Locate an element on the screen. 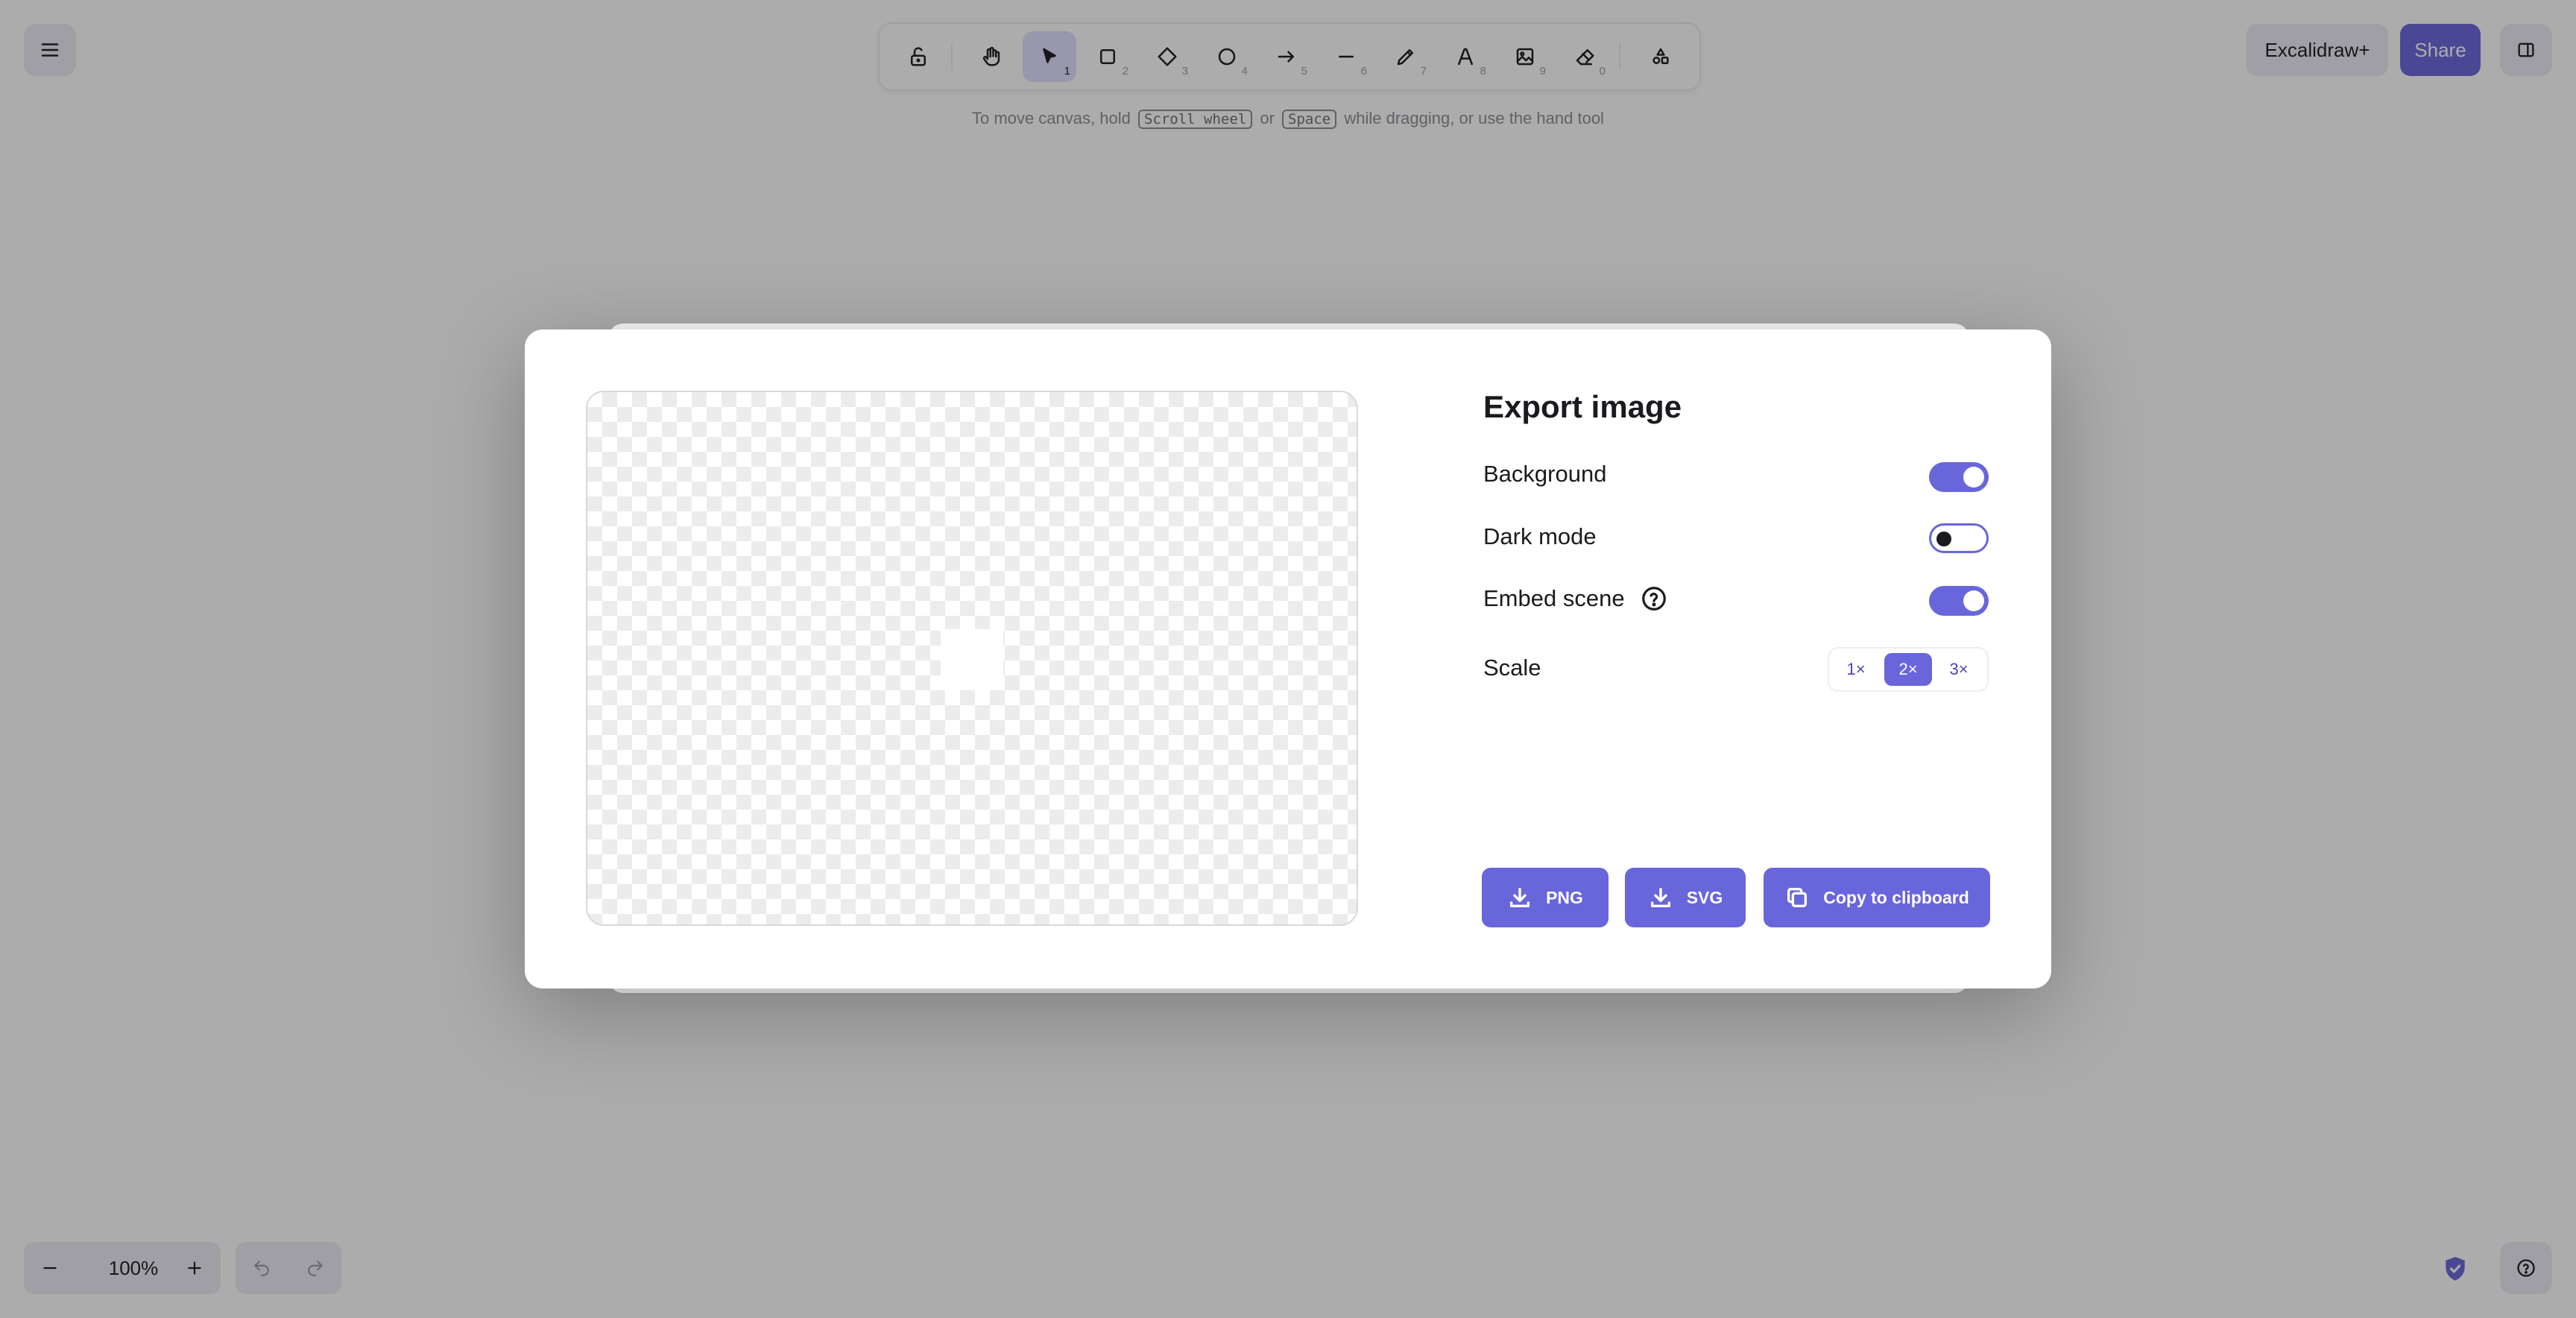 The image size is (2576, 1318). svg-label: SVG is located at coordinates (1705, 897).